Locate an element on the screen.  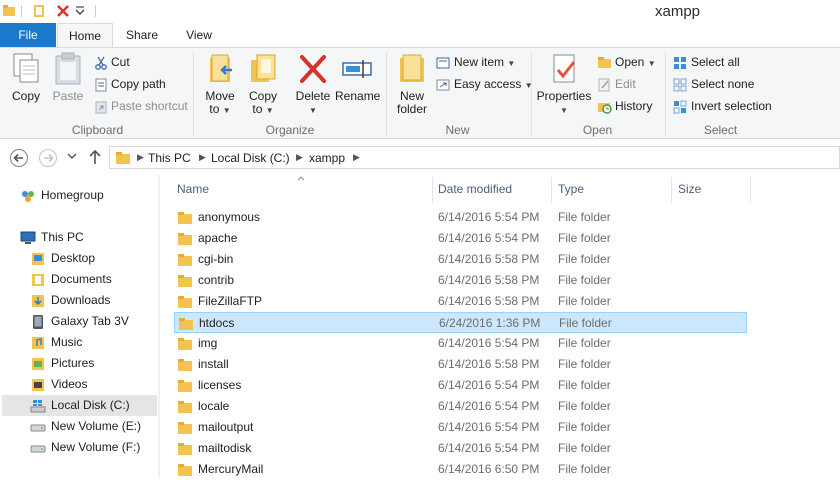
file-row: locale 6/14/2016 5:54 PM File folder is located at coordinates (460, 406).